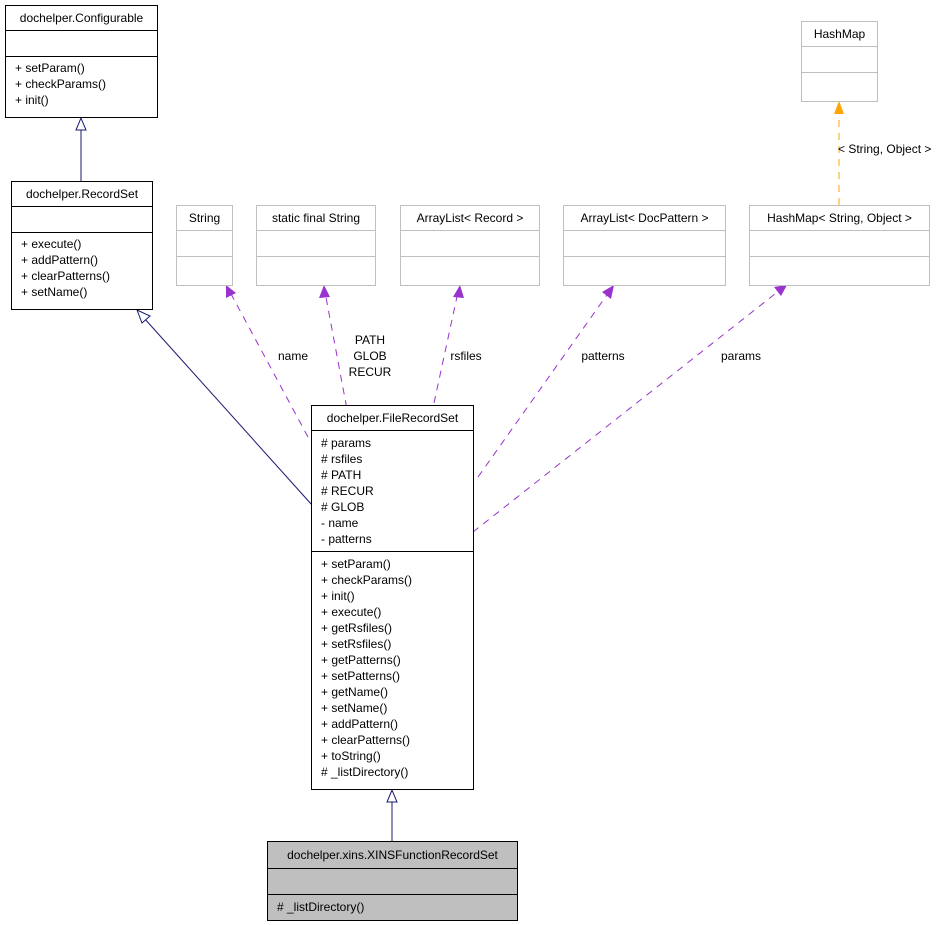 The width and height of the screenshot is (948, 925). I want to click on class-hashmap: HashMap, so click(839, 61).